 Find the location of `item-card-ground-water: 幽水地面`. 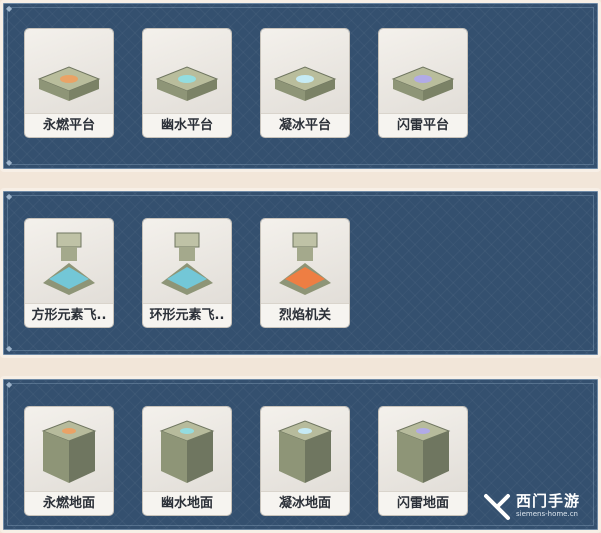

item-card-ground-water: 幽水地面 is located at coordinates (187, 461).